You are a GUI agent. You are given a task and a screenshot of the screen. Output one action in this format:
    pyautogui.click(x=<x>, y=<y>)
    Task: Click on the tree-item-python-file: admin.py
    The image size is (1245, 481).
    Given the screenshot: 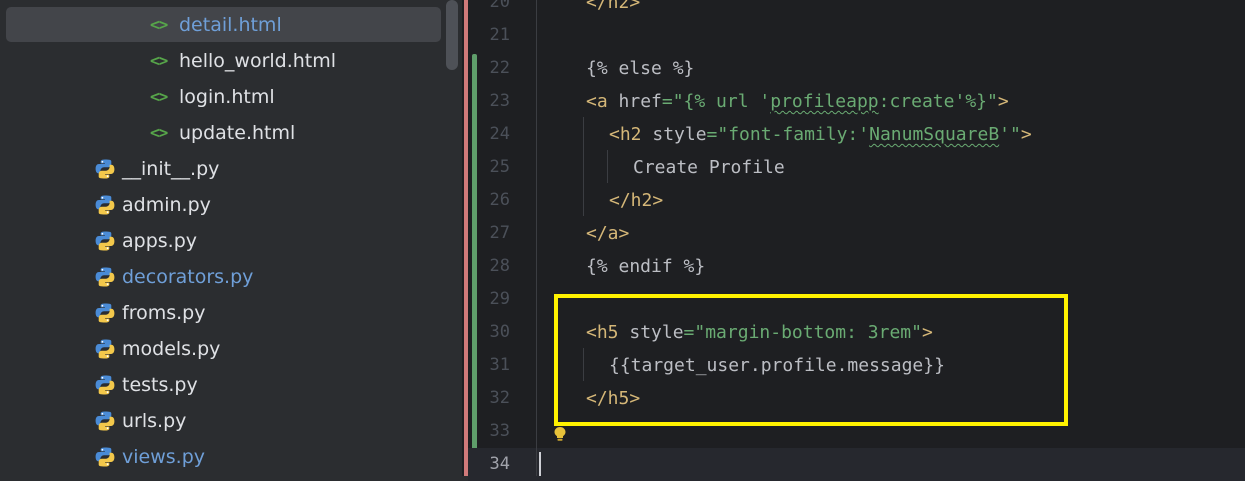 What is the action you would take?
    pyautogui.click(x=231, y=205)
    